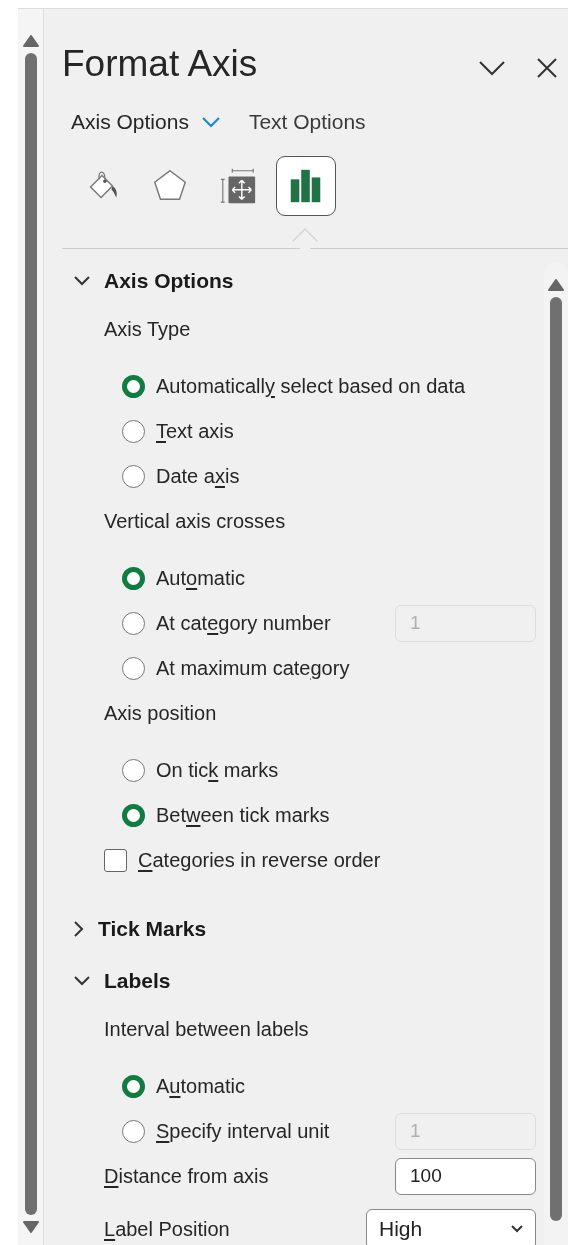 Image resolution: width=568 pixels, height=1245 pixels. I want to click on field-label: Label Position, so click(167, 1229).